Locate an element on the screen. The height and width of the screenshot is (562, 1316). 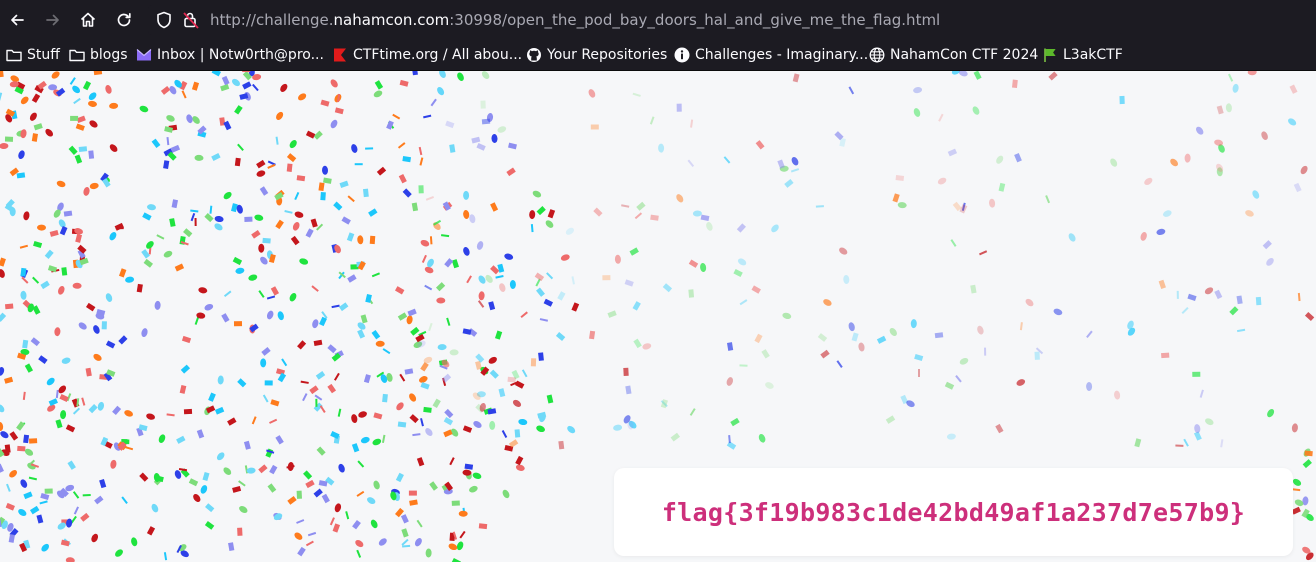
bookmark-l3akctf: L3akCTF is located at coordinates (1082, 55).